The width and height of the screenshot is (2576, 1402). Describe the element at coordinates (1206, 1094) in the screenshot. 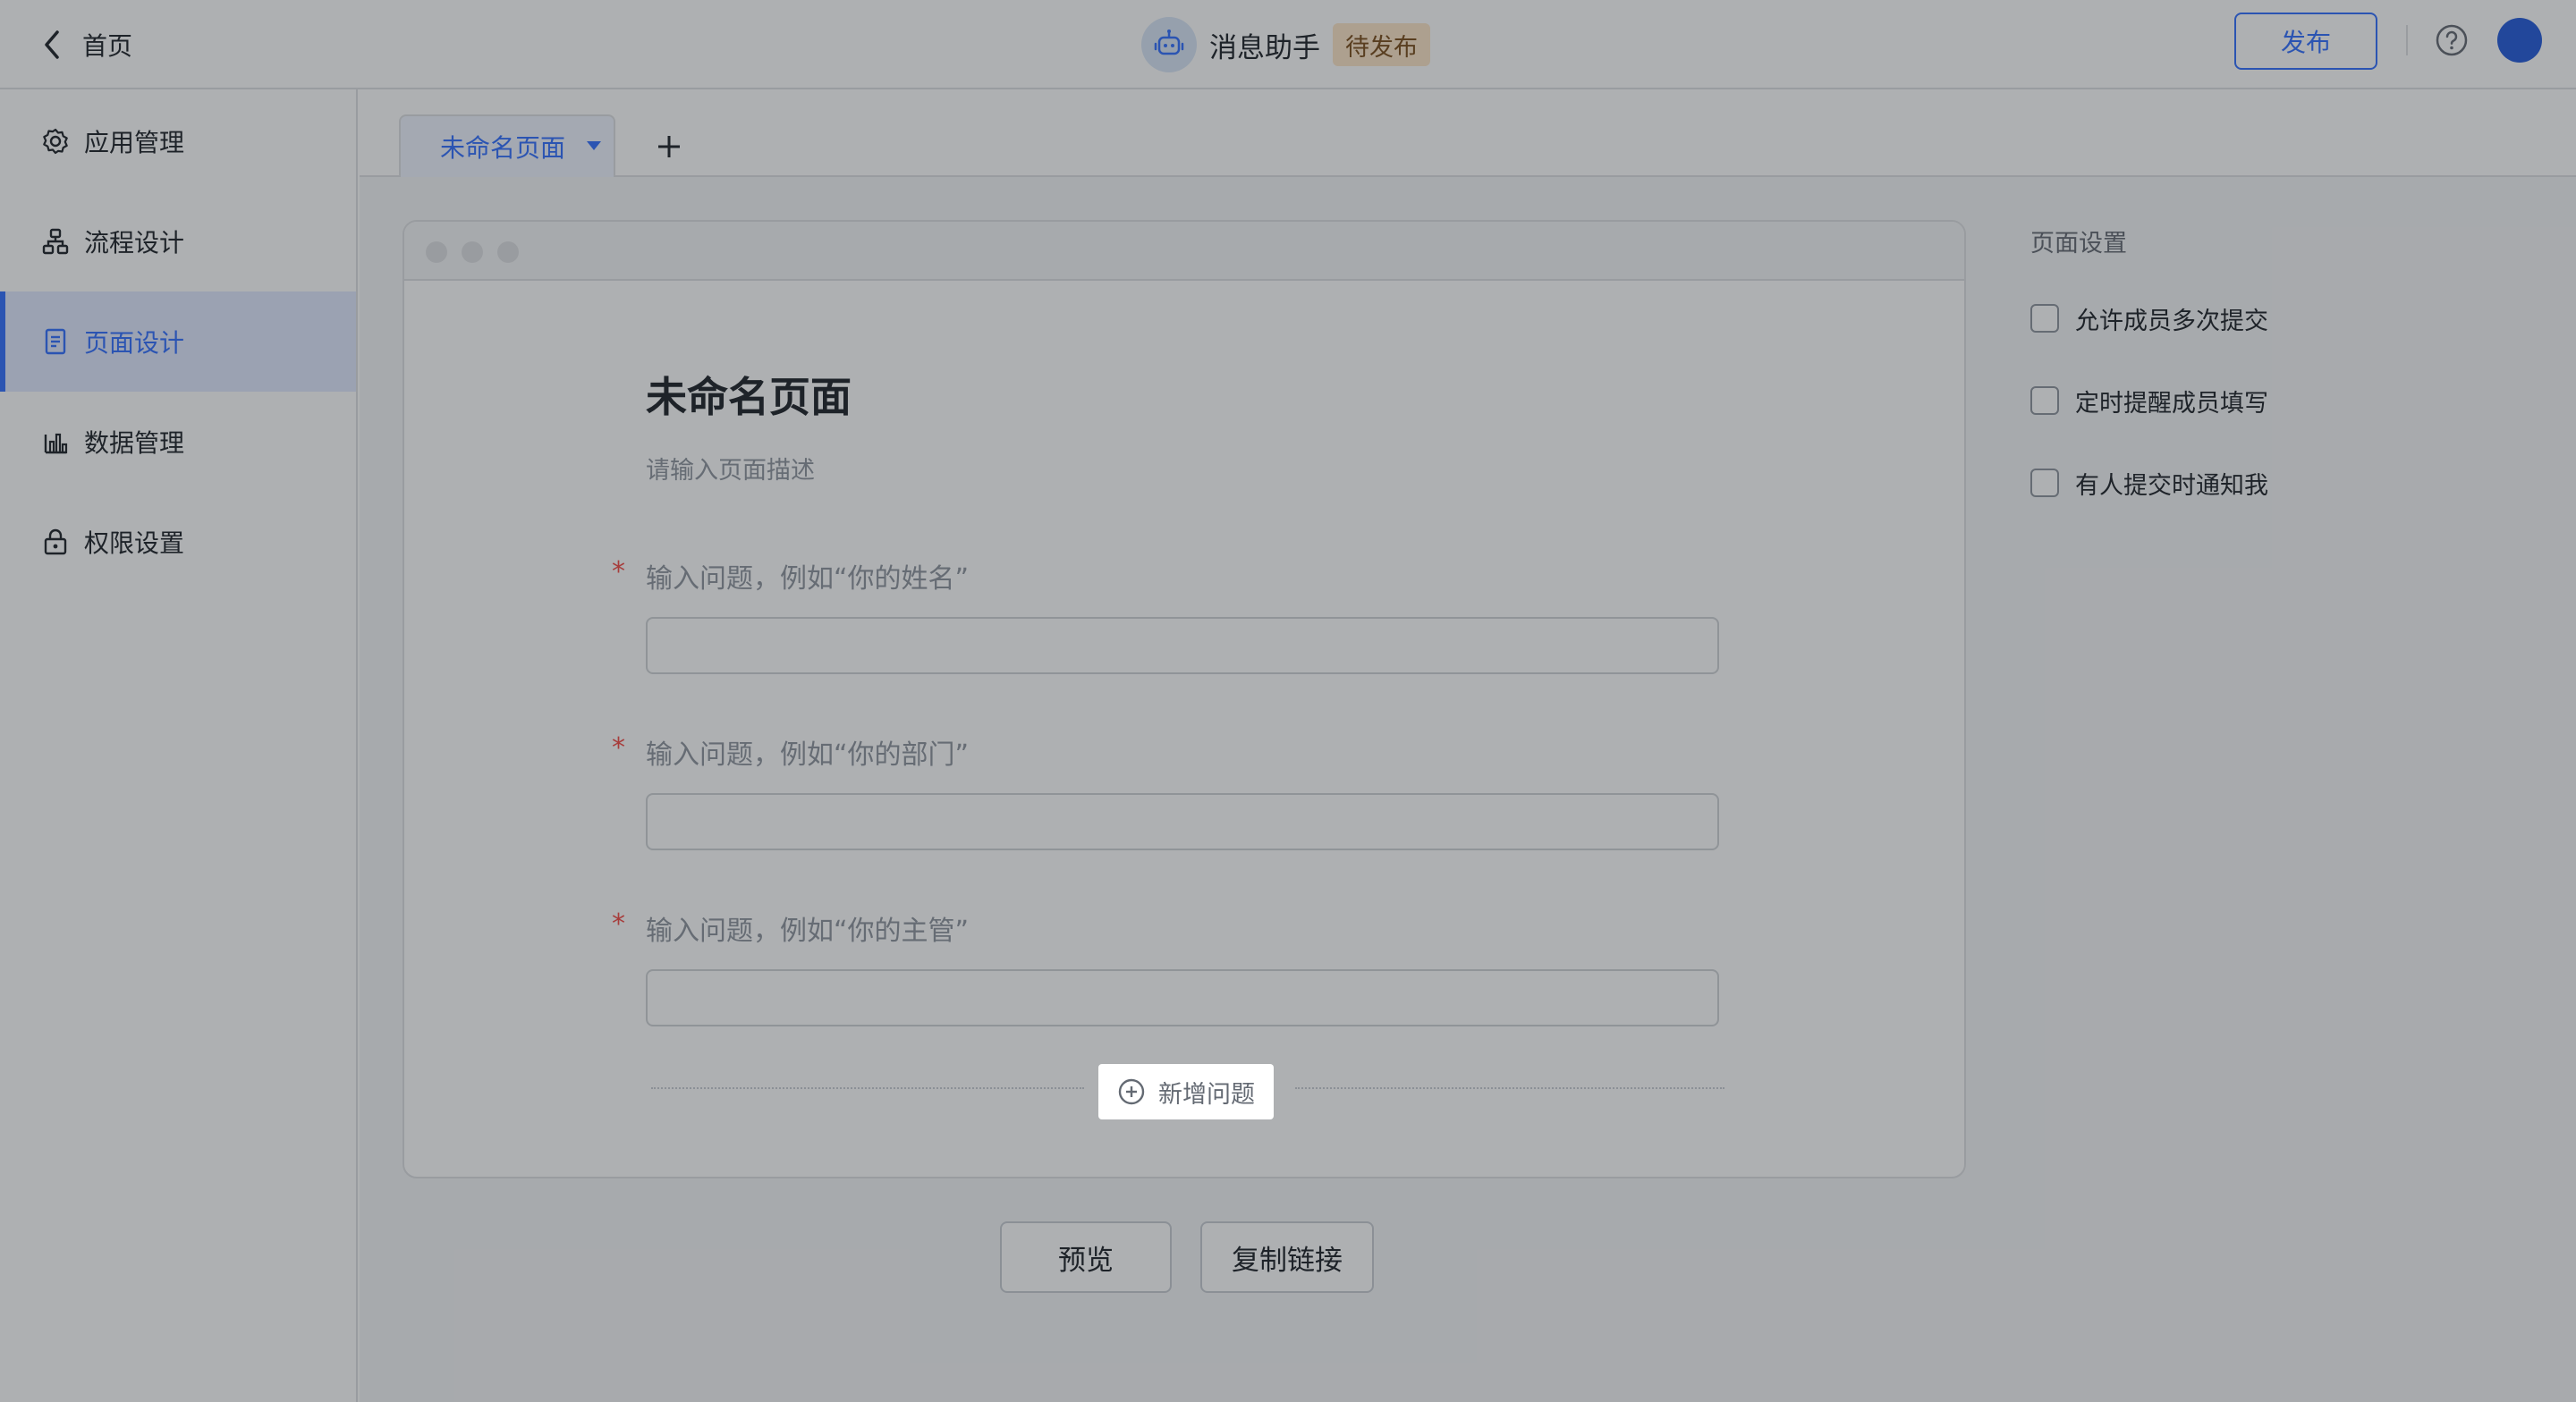

I see `add-question-label: 新增问题` at that location.